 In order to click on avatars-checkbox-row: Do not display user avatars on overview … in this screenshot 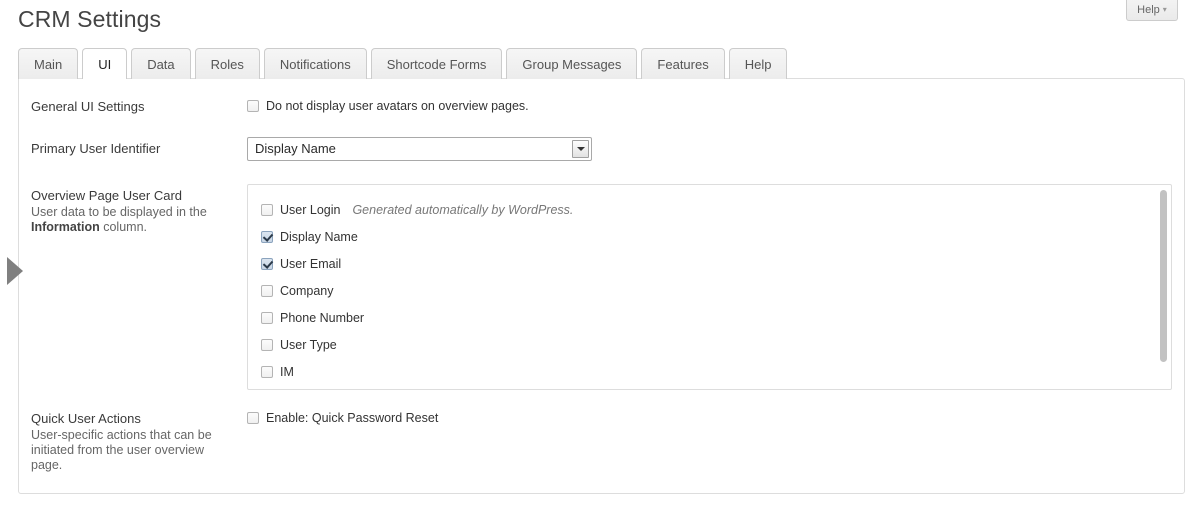, I will do `click(388, 106)`.